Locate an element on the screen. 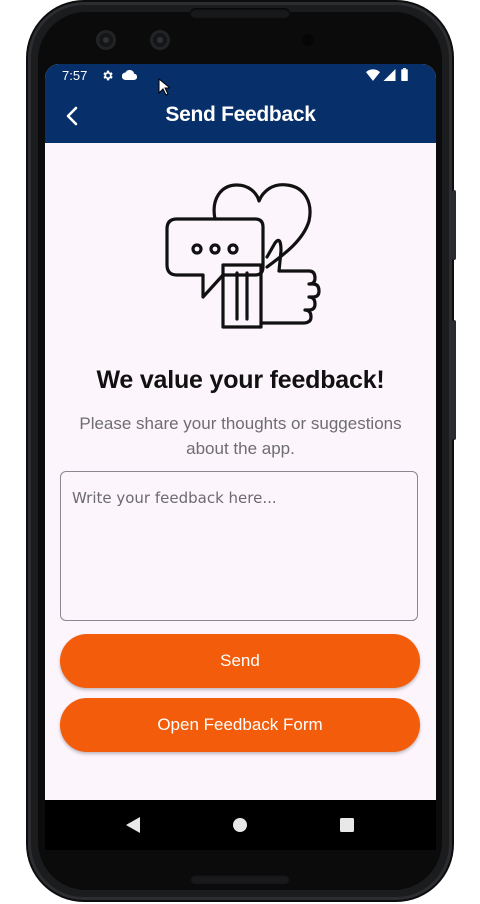  earpiece-speaker is located at coordinates (240, 13).